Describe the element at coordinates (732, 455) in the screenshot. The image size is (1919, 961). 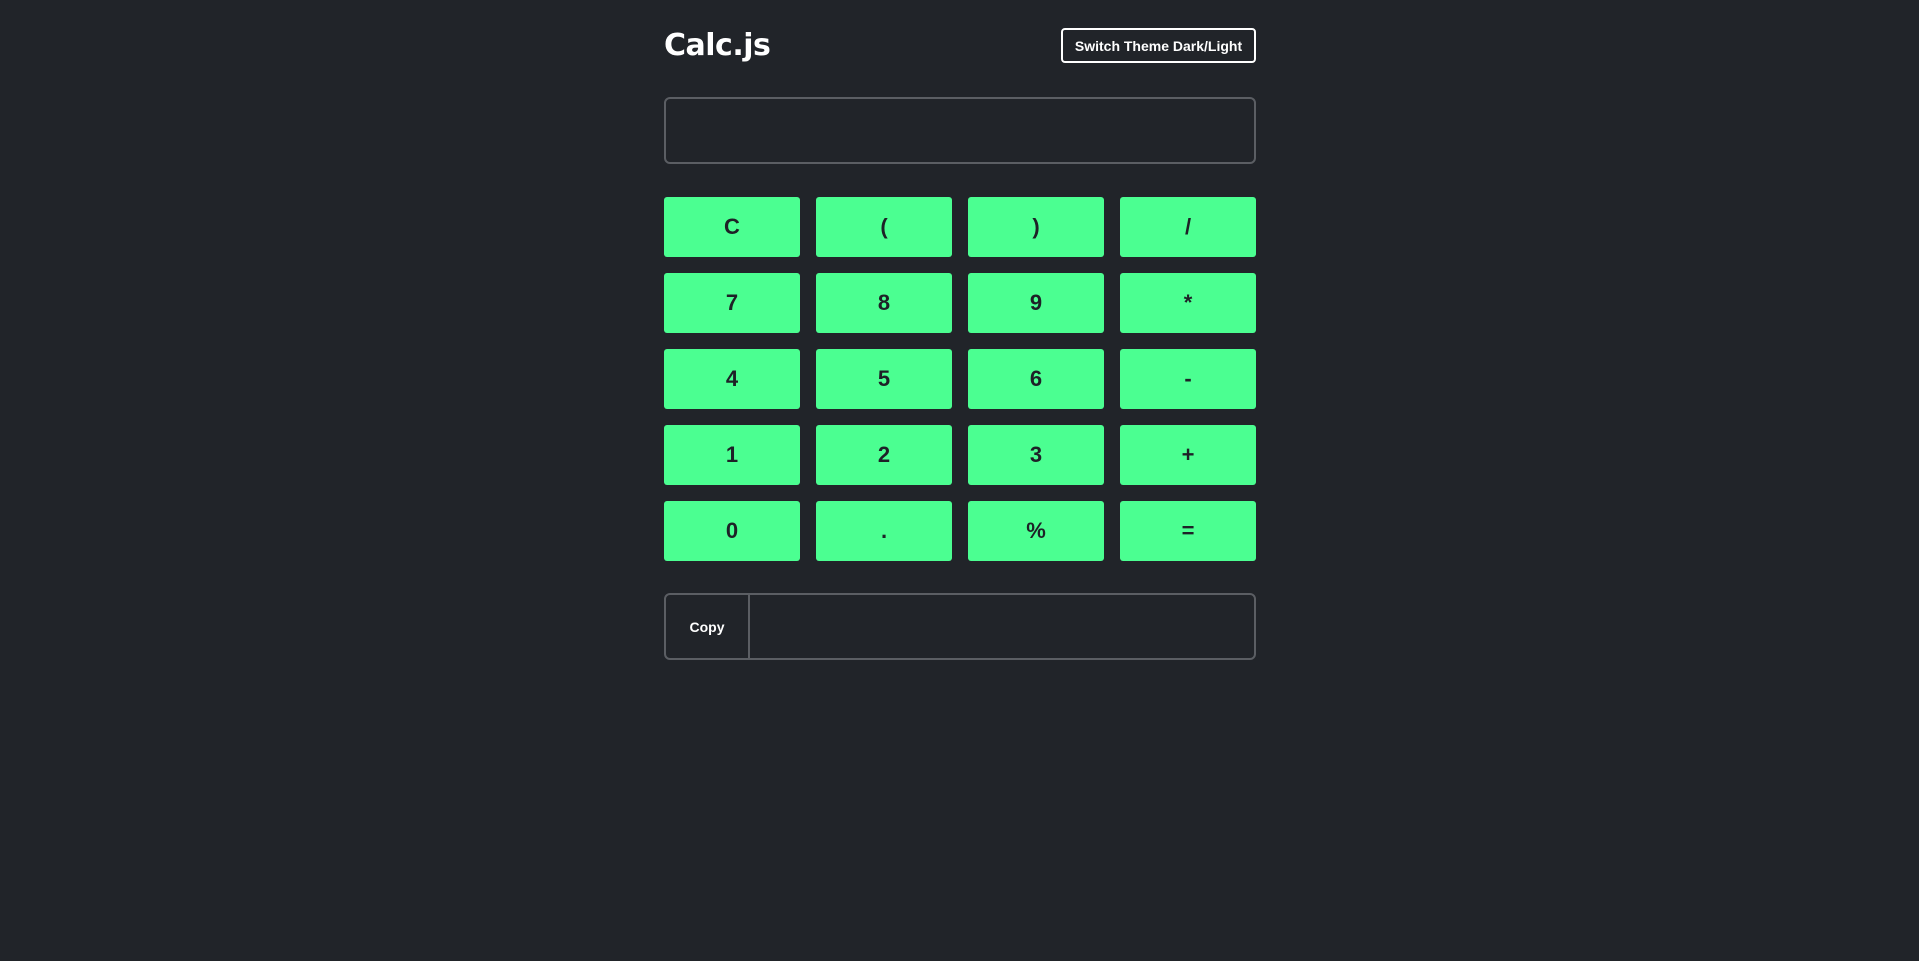
I see `digit-1-button: 1` at that location.